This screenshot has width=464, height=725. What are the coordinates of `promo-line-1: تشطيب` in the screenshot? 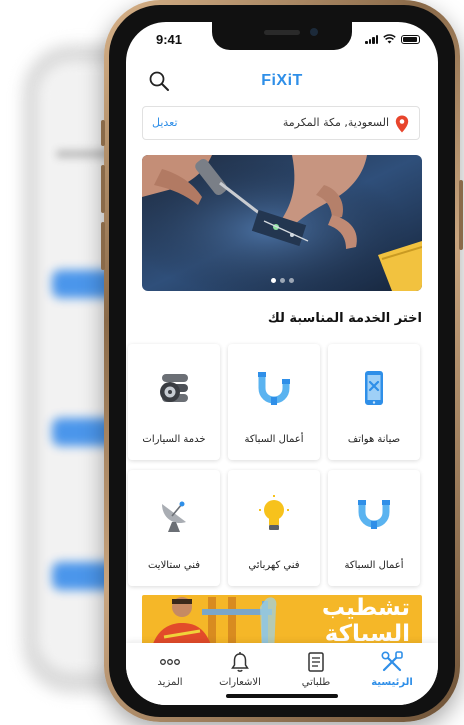 It's located at (365, 608).